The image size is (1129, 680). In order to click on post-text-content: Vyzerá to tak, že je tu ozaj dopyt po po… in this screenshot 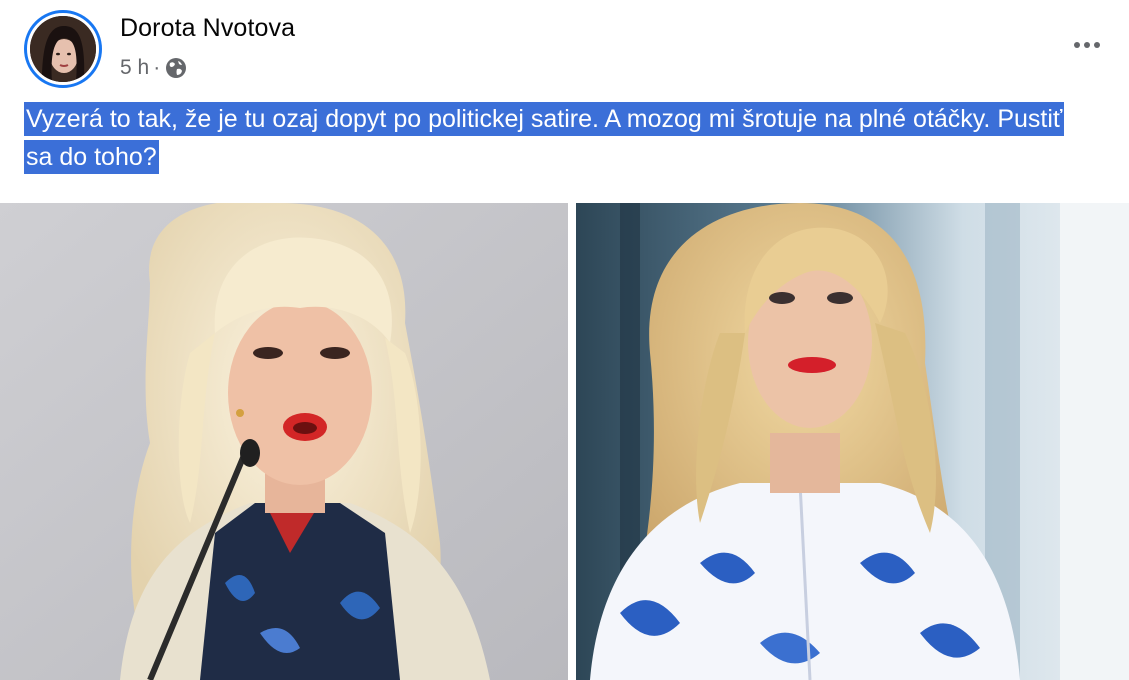, I will do `click(544, 138)`.